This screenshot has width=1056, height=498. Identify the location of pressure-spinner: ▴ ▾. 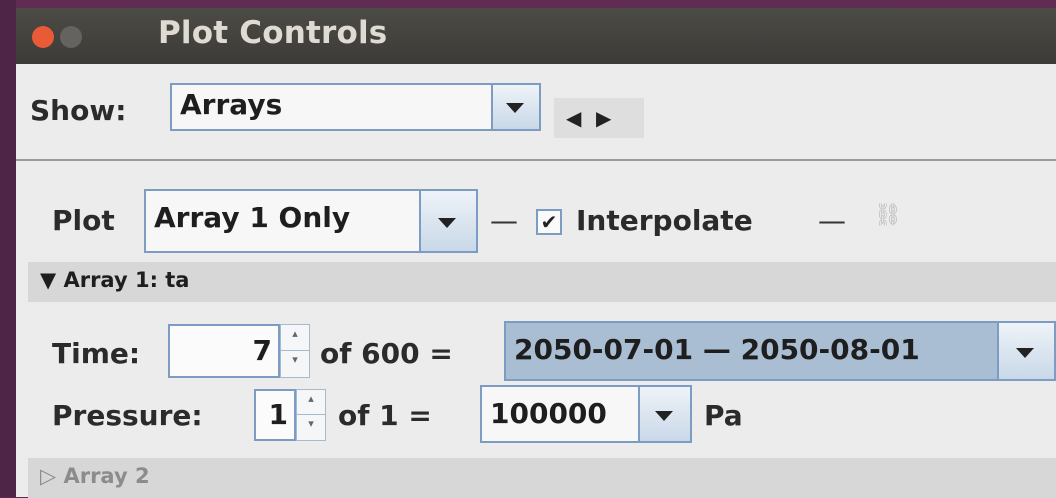
(311, 415).